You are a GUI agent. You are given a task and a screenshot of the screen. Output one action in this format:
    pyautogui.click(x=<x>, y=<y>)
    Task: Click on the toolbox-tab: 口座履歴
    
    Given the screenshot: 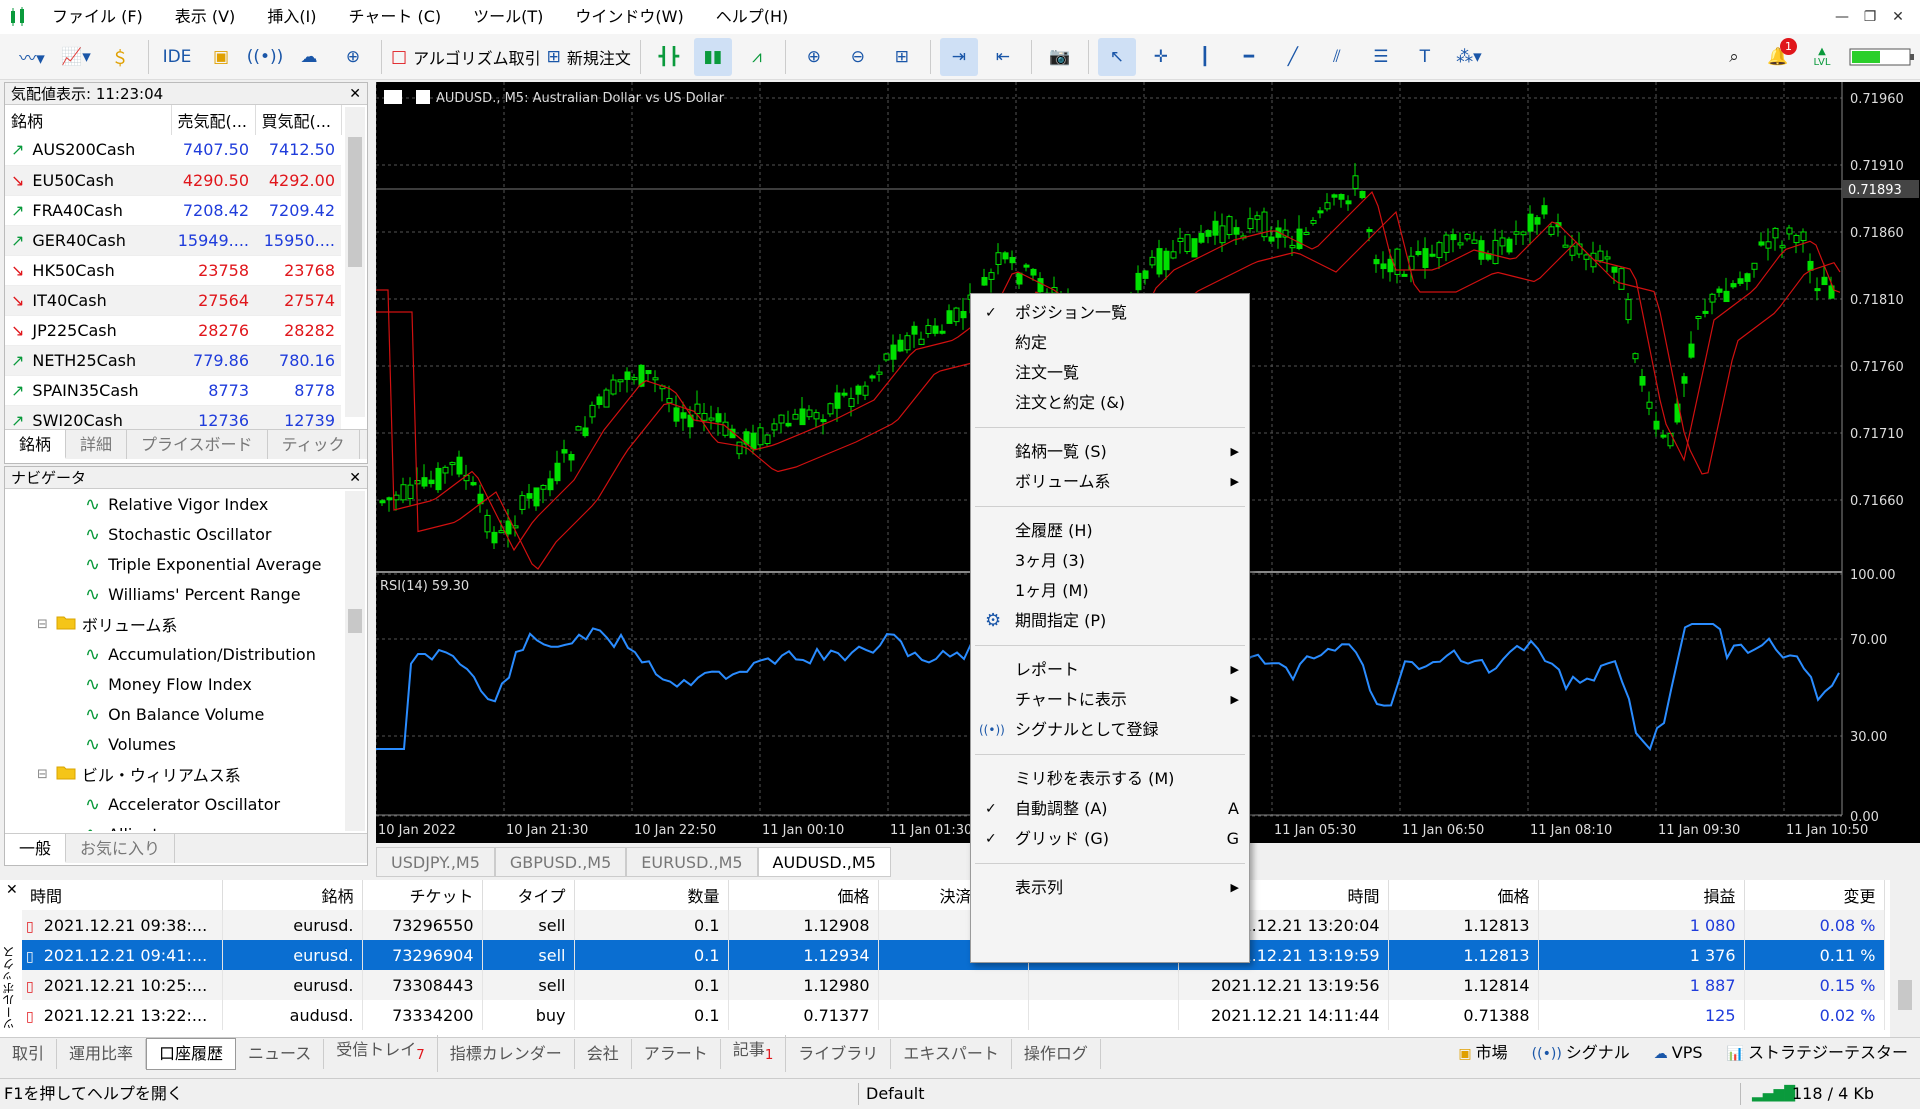 What is the action you would take?
    pyautogui.click(x=191, y=1053)
    